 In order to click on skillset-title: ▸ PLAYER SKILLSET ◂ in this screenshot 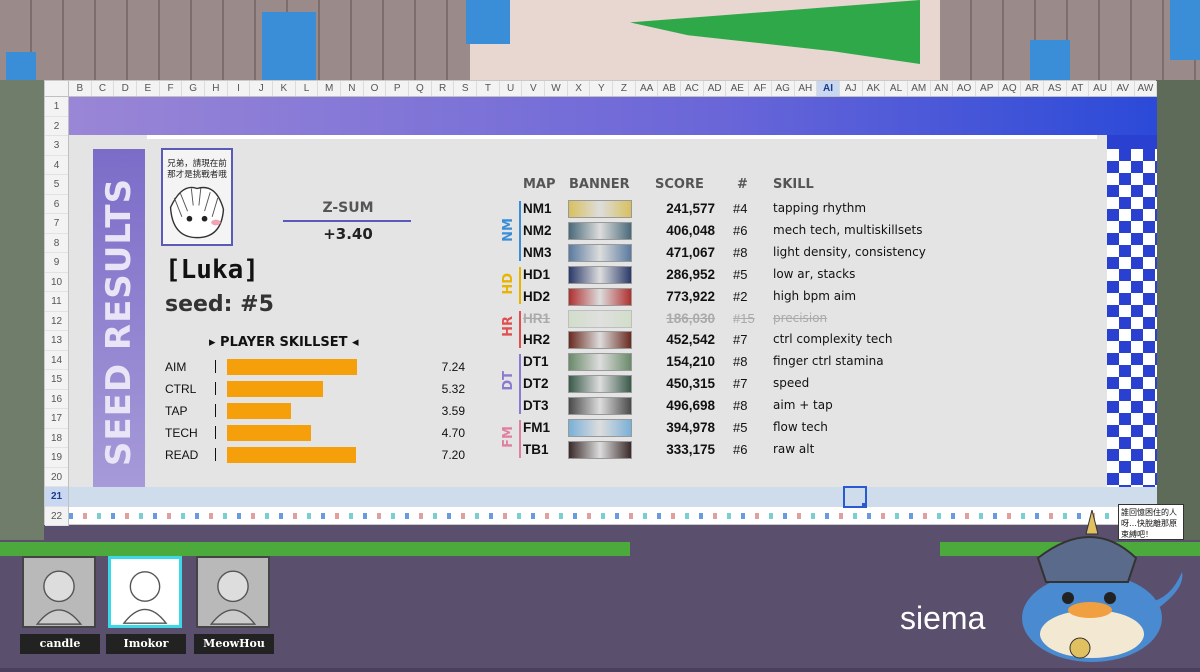, I will do `click(284, 342)`.